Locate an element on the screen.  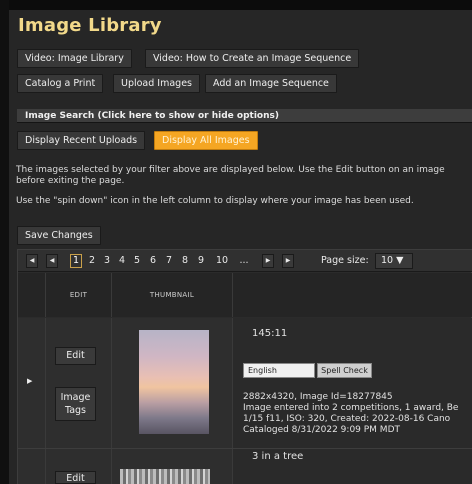
page-8: 8 is located at coordinates (185, 261).